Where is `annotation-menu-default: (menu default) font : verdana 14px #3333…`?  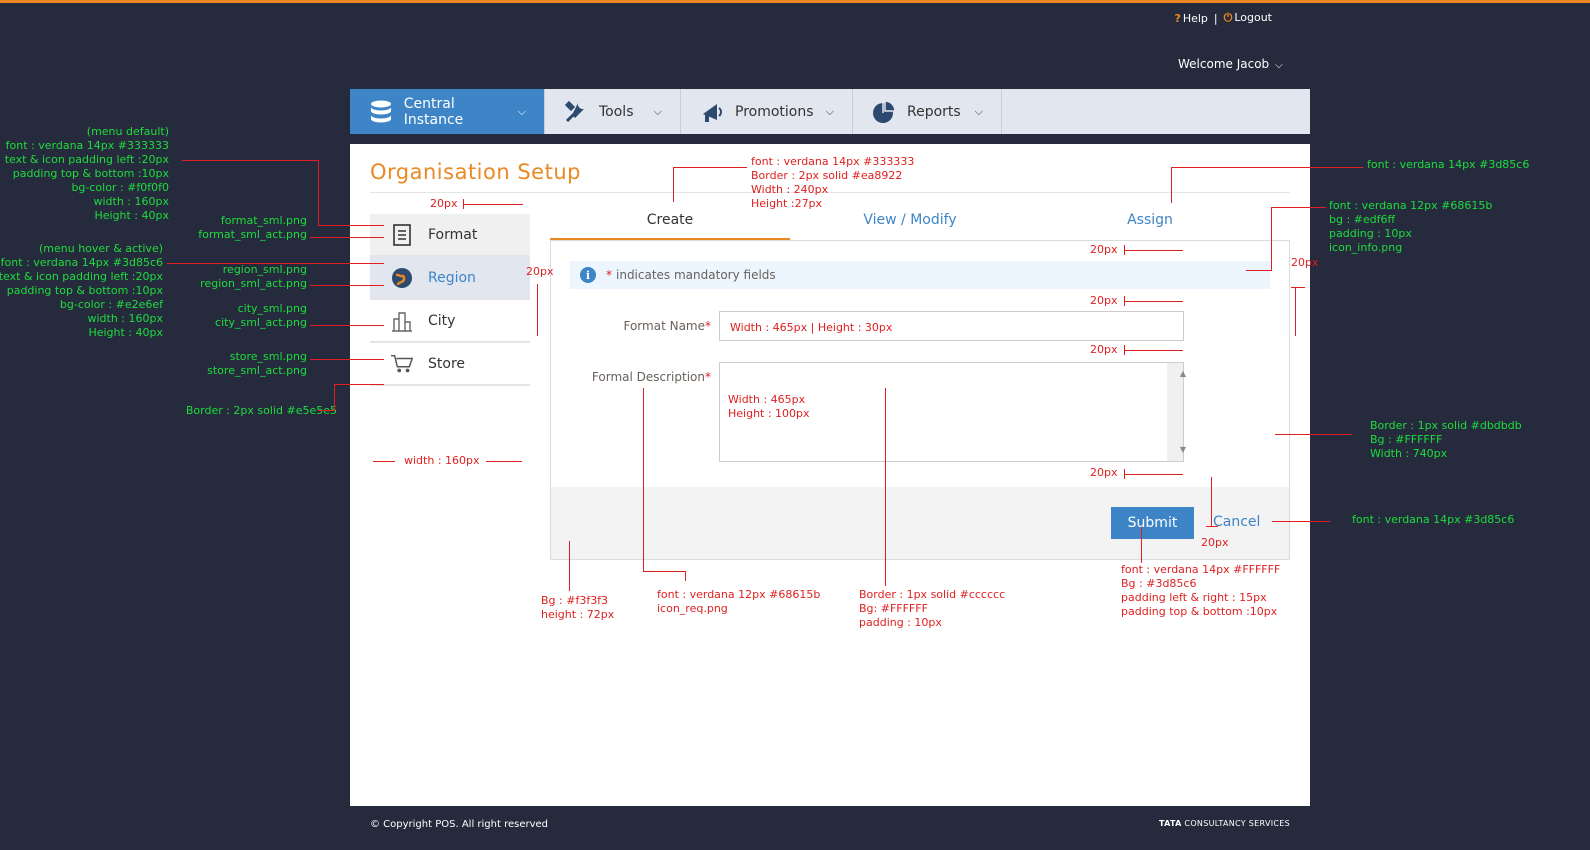 annotation-menu-default: (menu default) font : verdana 14px #3333… is located at coordinates (86, 173).